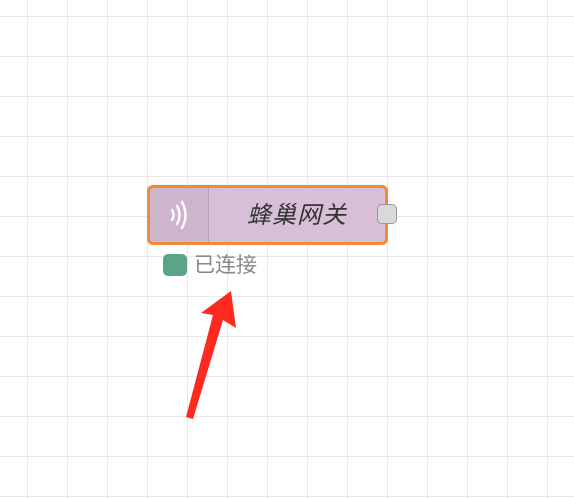  I want to click on red-arrow-icon, so click(211, 355).